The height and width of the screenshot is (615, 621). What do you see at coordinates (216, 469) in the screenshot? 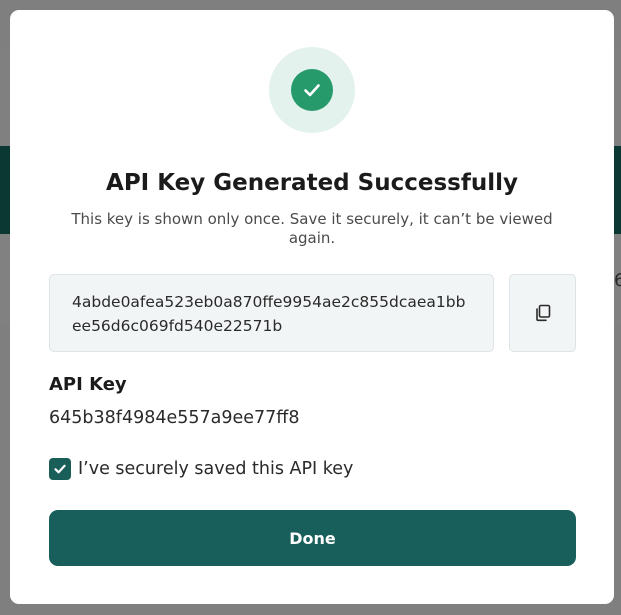
I see `saved-confirmation-label: I’ve securely saved this API key` at bounding box center [216, 469].